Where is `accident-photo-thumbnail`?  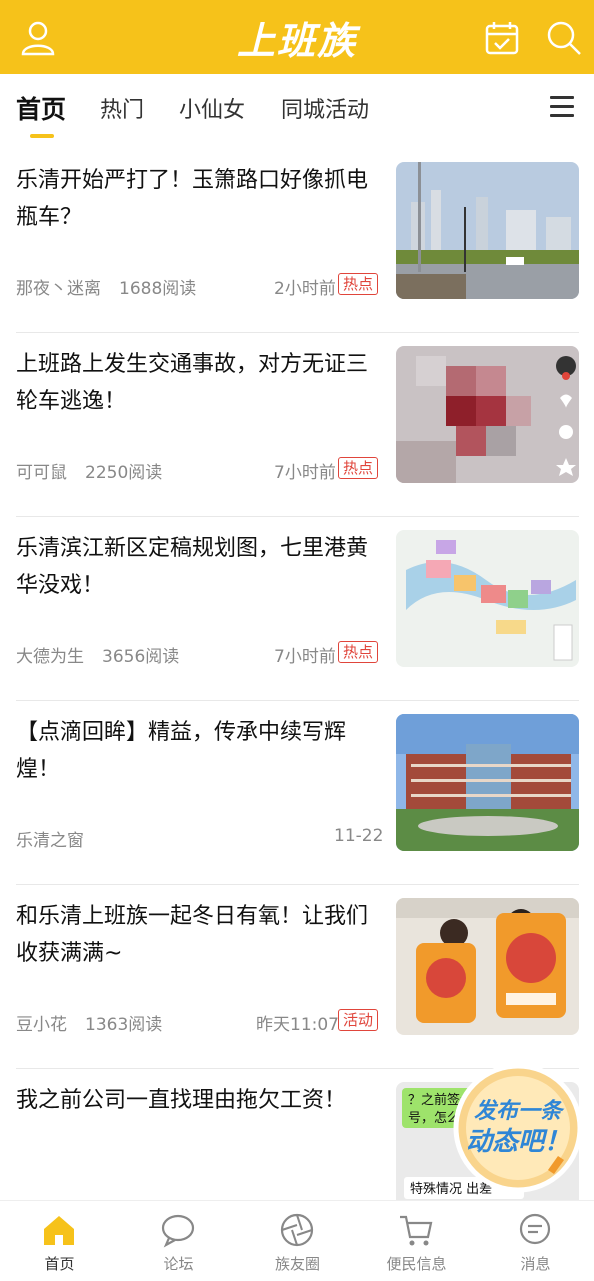
accident-photo-thumbnail is located at coordinates (487, 414).